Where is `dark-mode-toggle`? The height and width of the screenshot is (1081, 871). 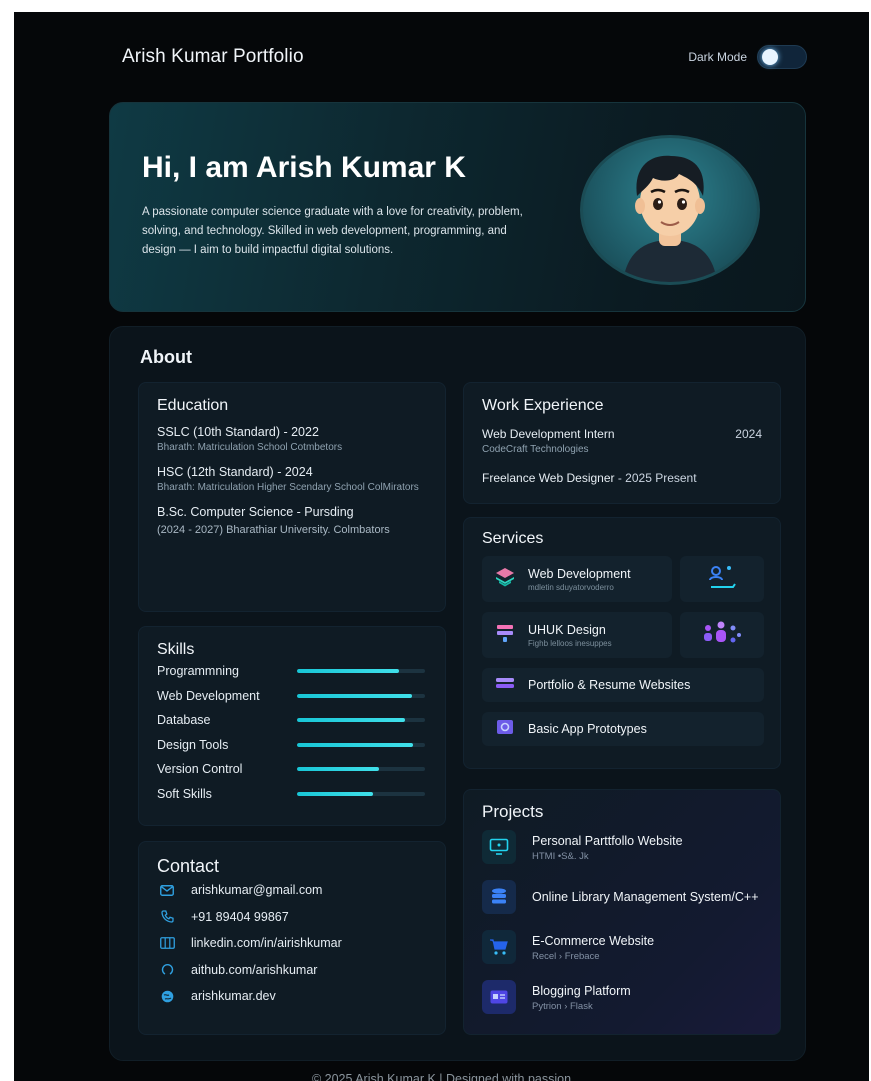
dark-mode-toggle is located at coordinates (782, 57).